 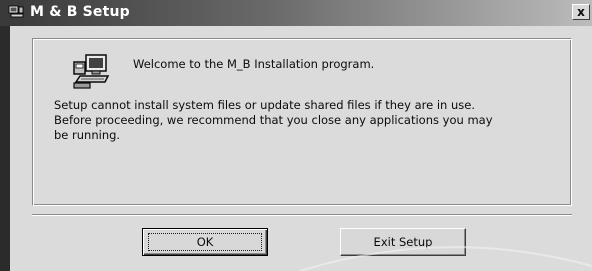 I want to click on message-line: be running., so click(x=87, y=135).